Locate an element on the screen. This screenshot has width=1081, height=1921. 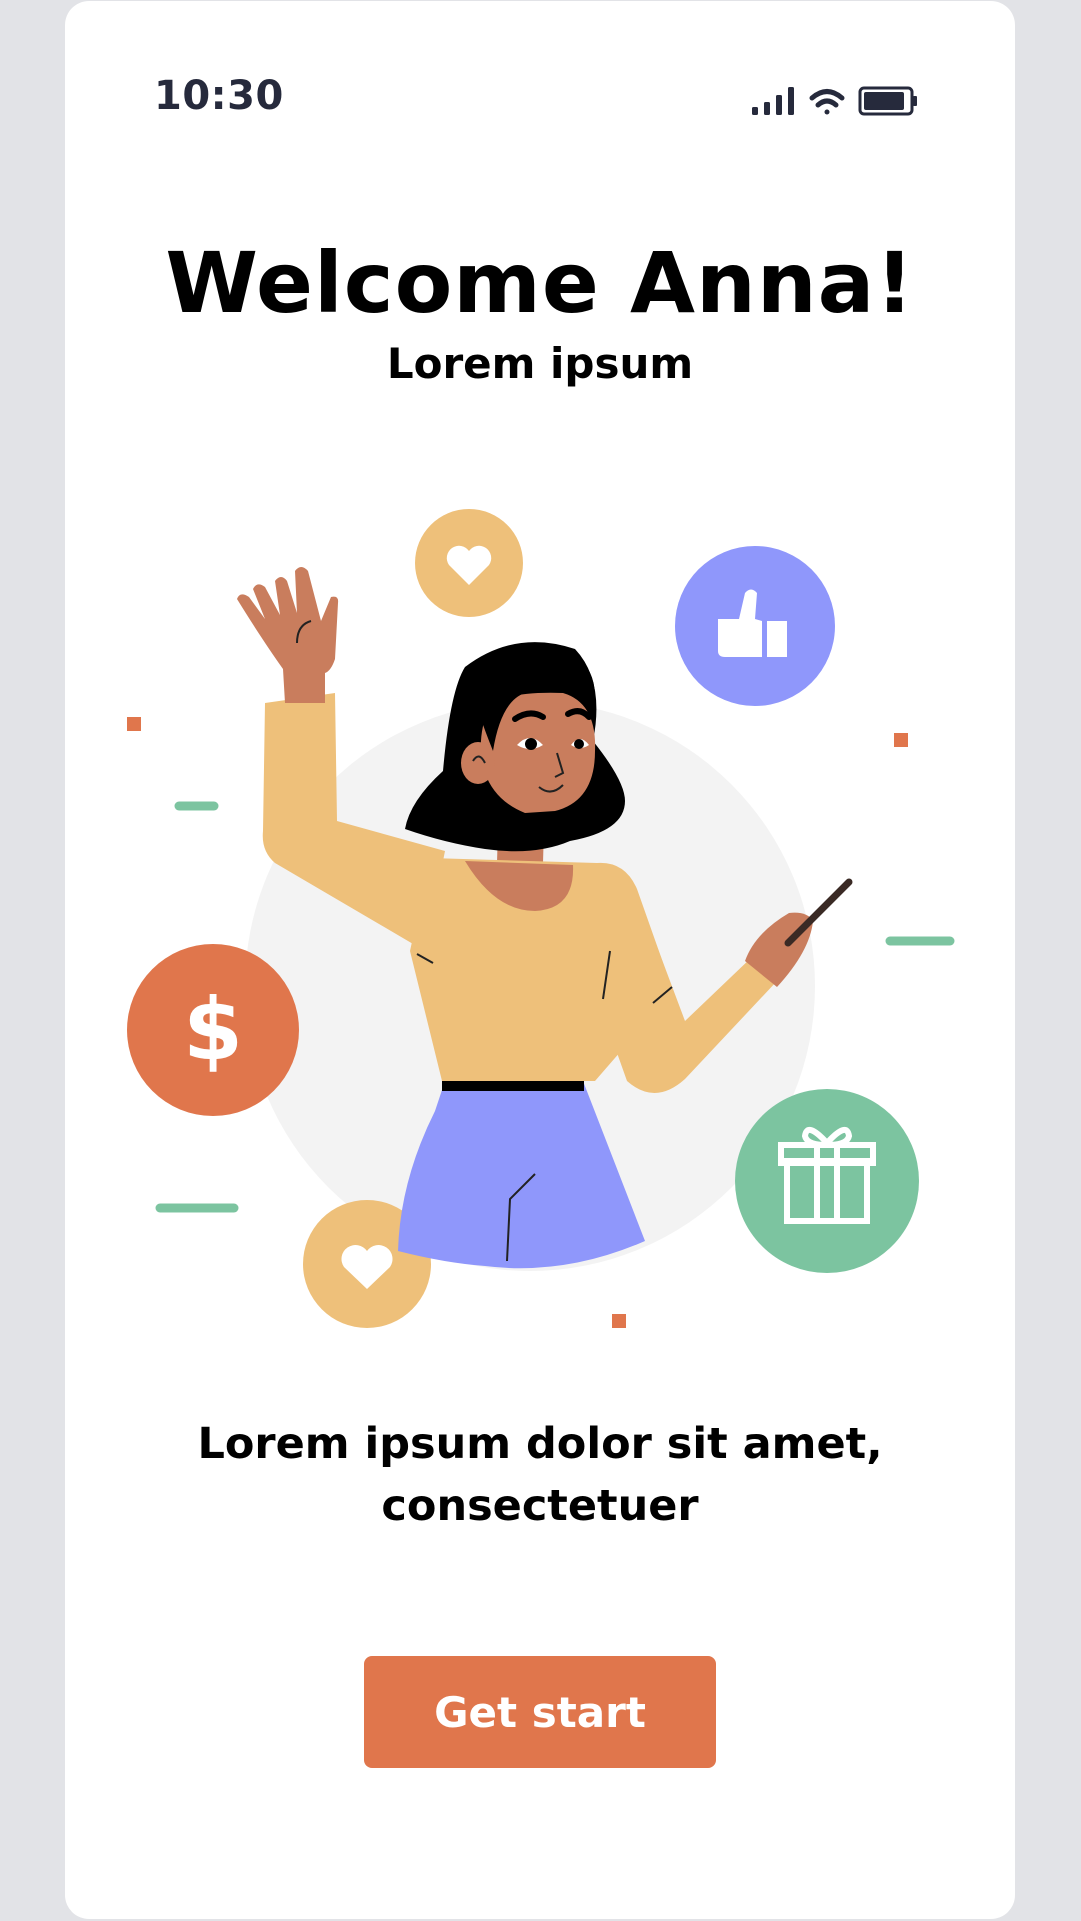
gift-icon is located at coordinates (827, 1181).